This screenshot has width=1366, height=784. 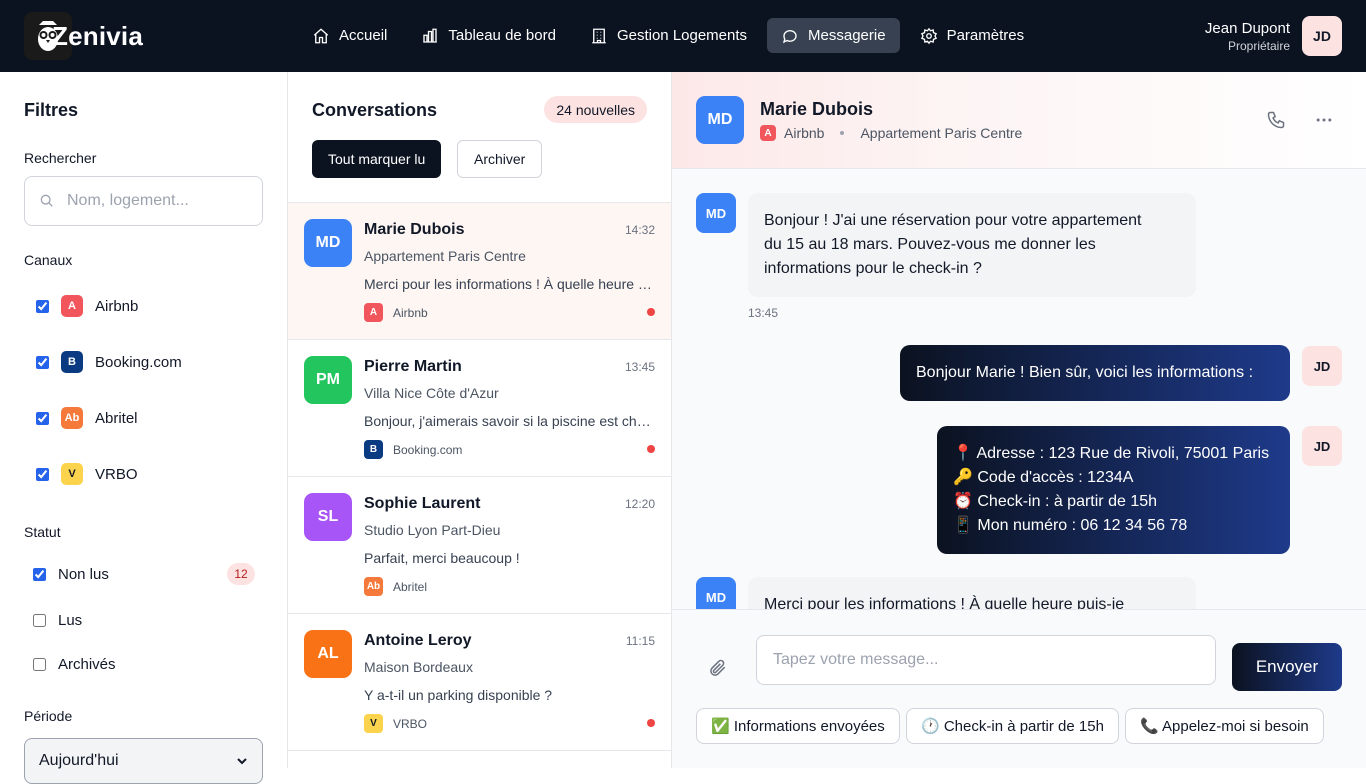 I want to click on building-icon, so click(x=599, y=35).